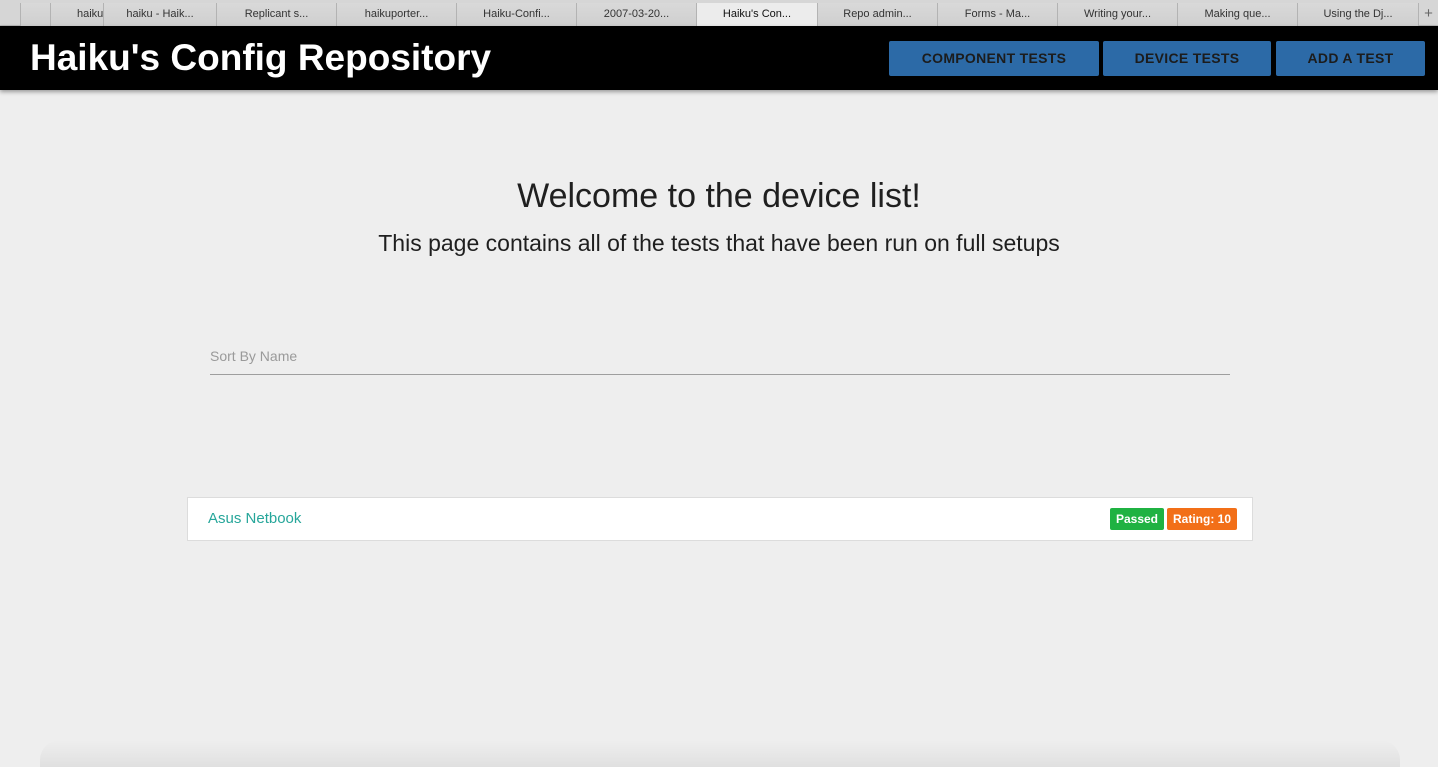 Image resolution: width=1438 pixels, height=767 pixels. Describe the element at coordinates (719, 196) in the screenshot. I see `page-heading: Welcome to the device list!` at that location.